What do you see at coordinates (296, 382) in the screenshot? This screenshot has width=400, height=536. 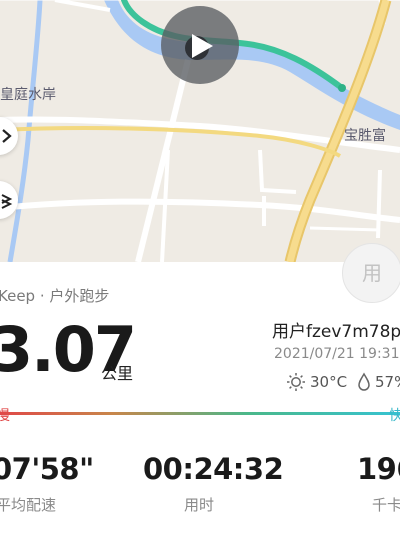 I see `sun-icon` at bounding box center [296, 382].